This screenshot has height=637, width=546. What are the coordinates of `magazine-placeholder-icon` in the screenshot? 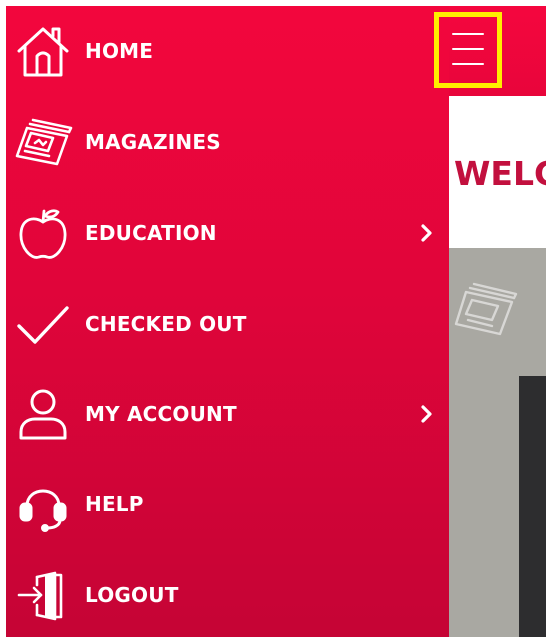 It's located at (486, 309).